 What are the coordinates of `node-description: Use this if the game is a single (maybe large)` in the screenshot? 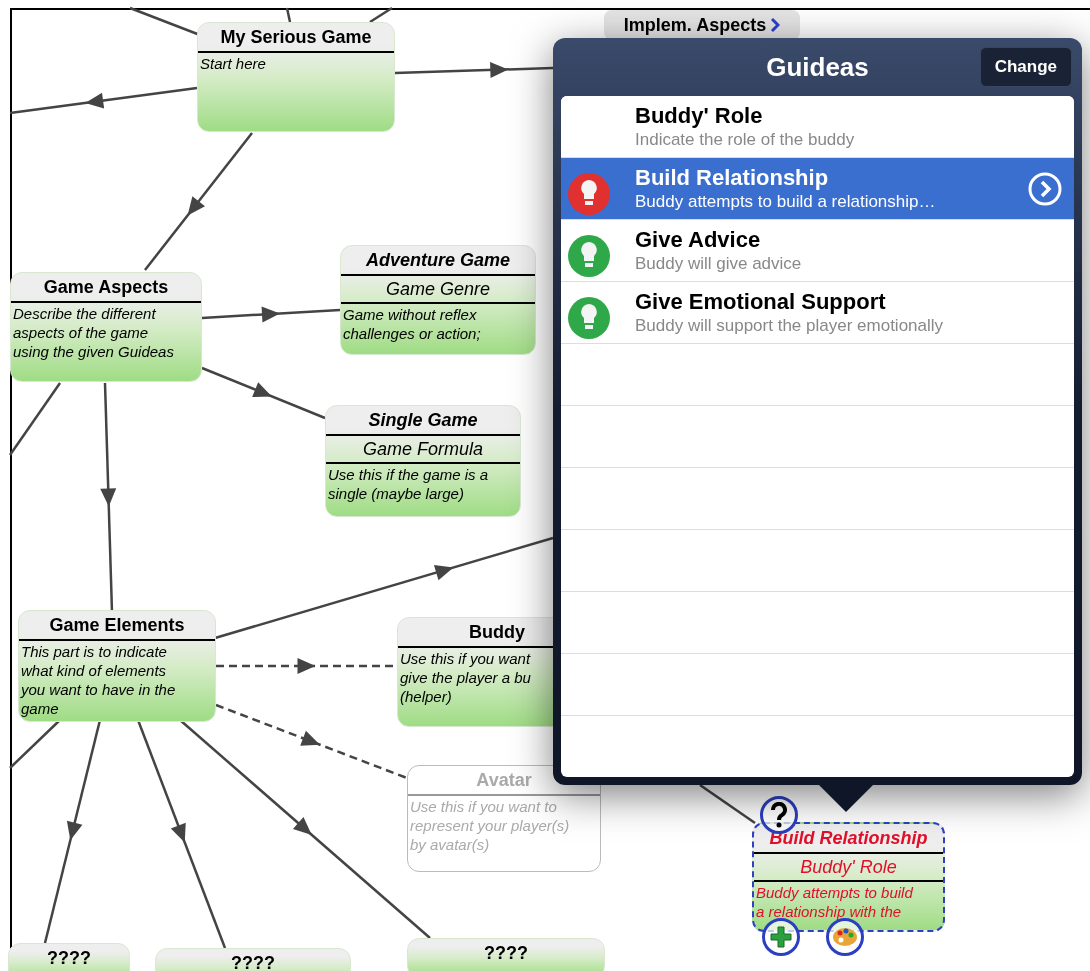 It's located at (408, 484).